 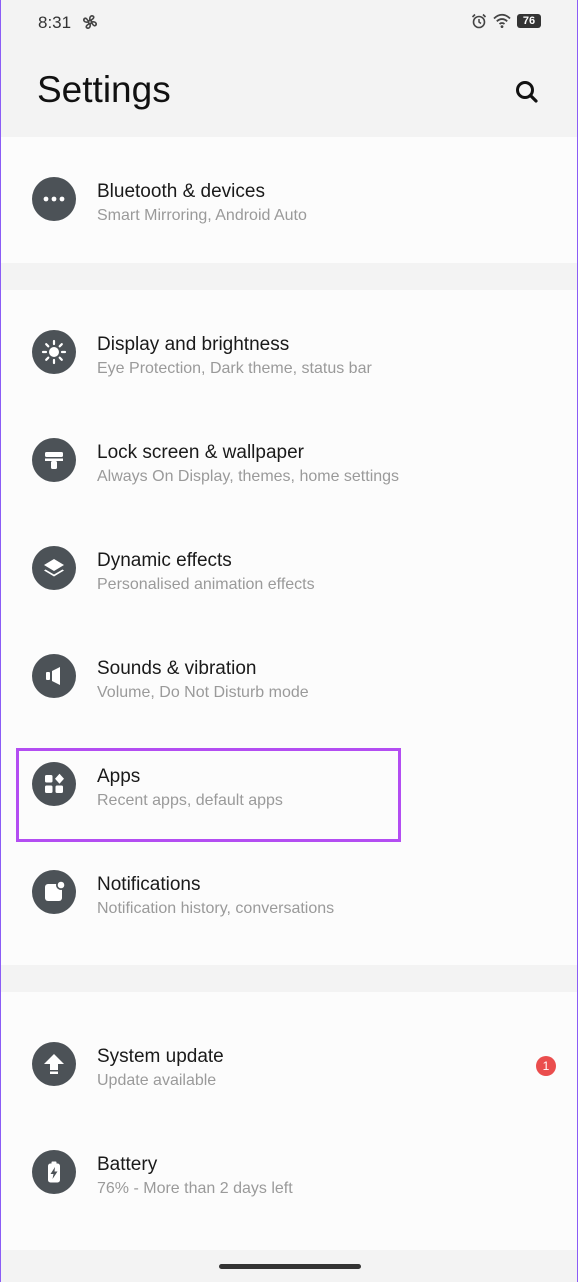 What do you see at coordinates (502, 20) in the screenshot?
I see `wifi-icon` at bounding box center [502, 20].